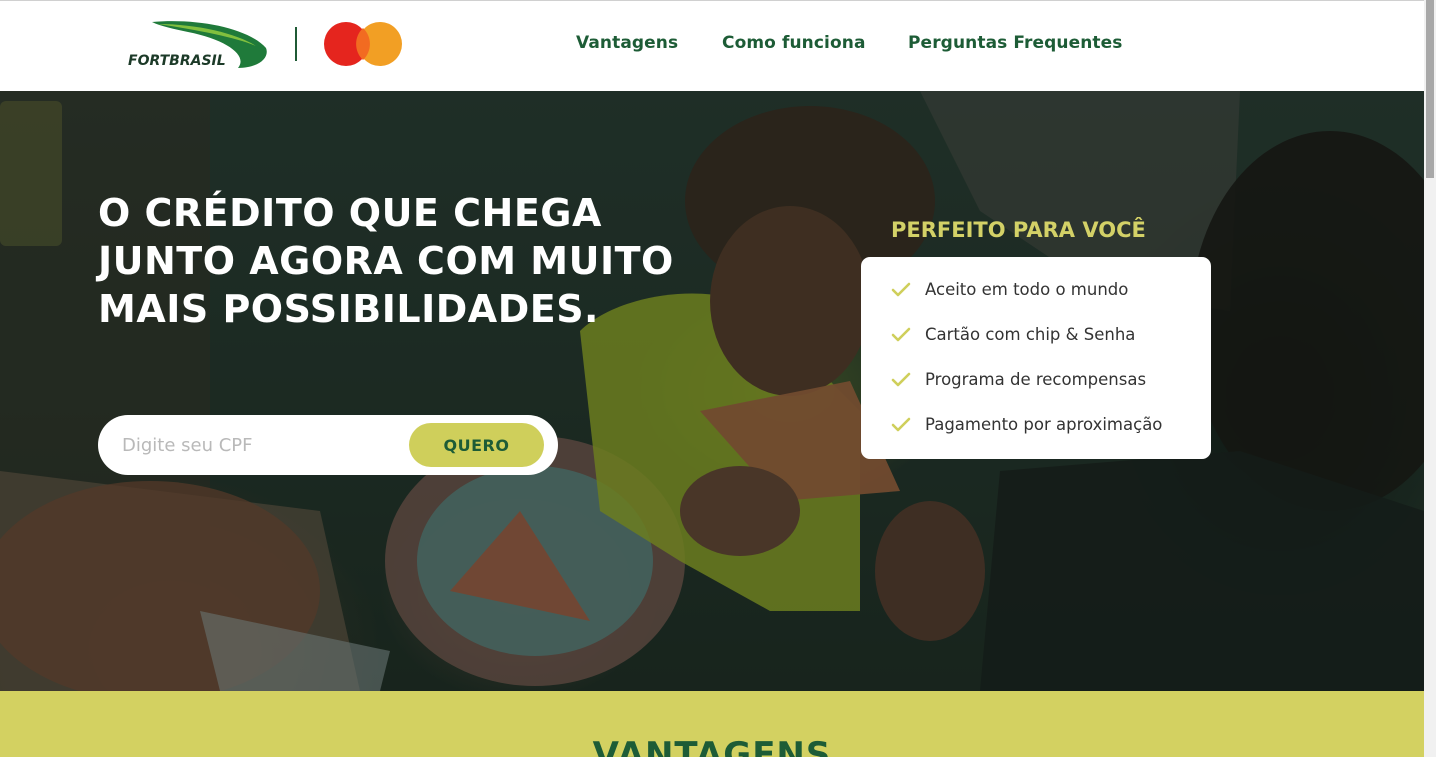 The image size is (1436, 757). I want to click on advantages-title: VANTAGENS, so click(712, 746).